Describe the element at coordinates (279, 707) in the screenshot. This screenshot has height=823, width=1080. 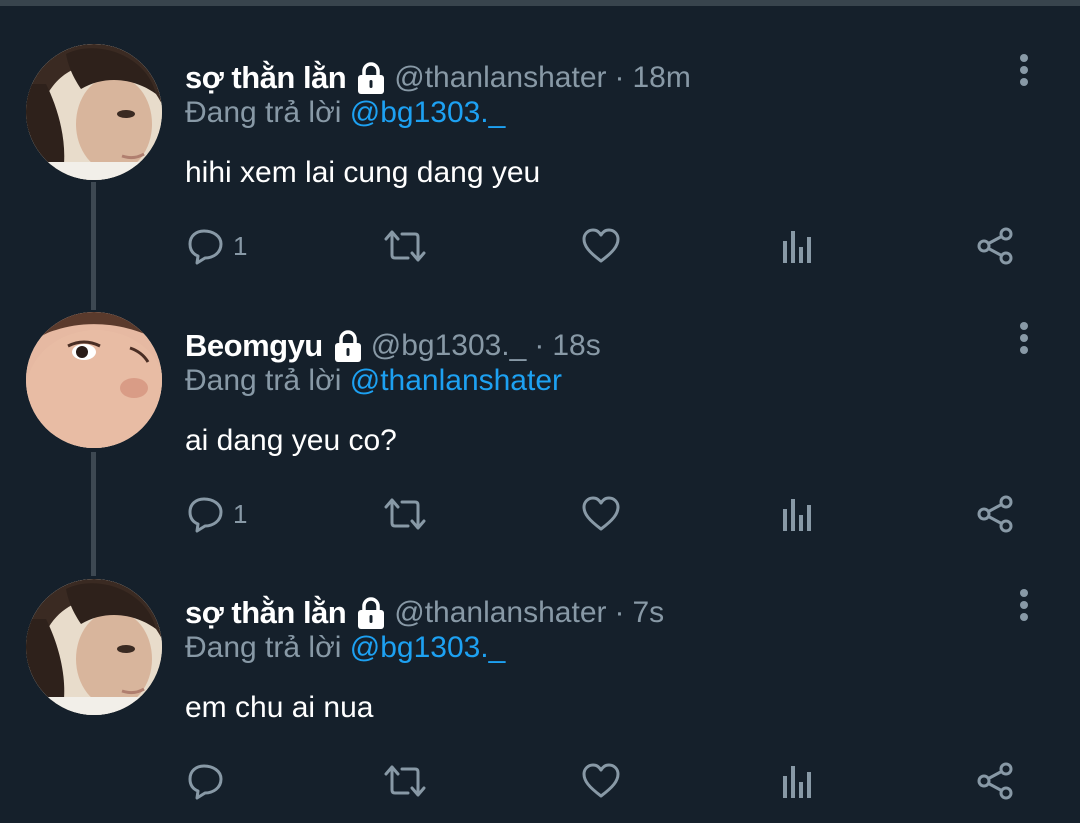
I see `tweet-text: em chu ai nua` at that location.